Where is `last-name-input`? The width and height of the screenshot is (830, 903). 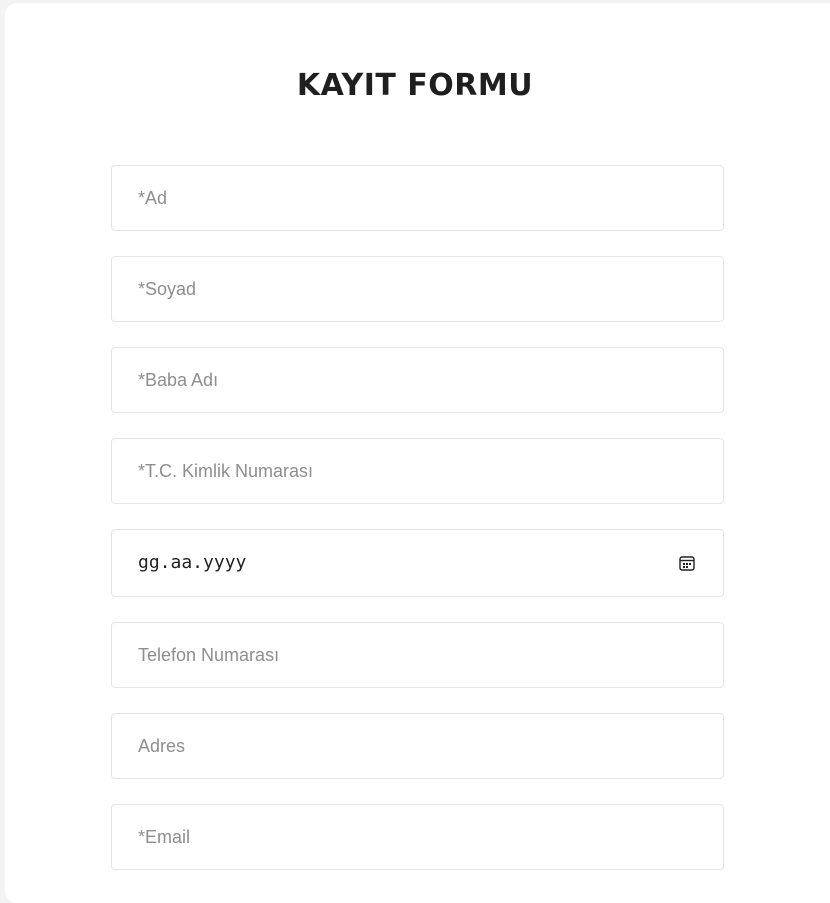 last-name-input is located at coordinates (417, 289).